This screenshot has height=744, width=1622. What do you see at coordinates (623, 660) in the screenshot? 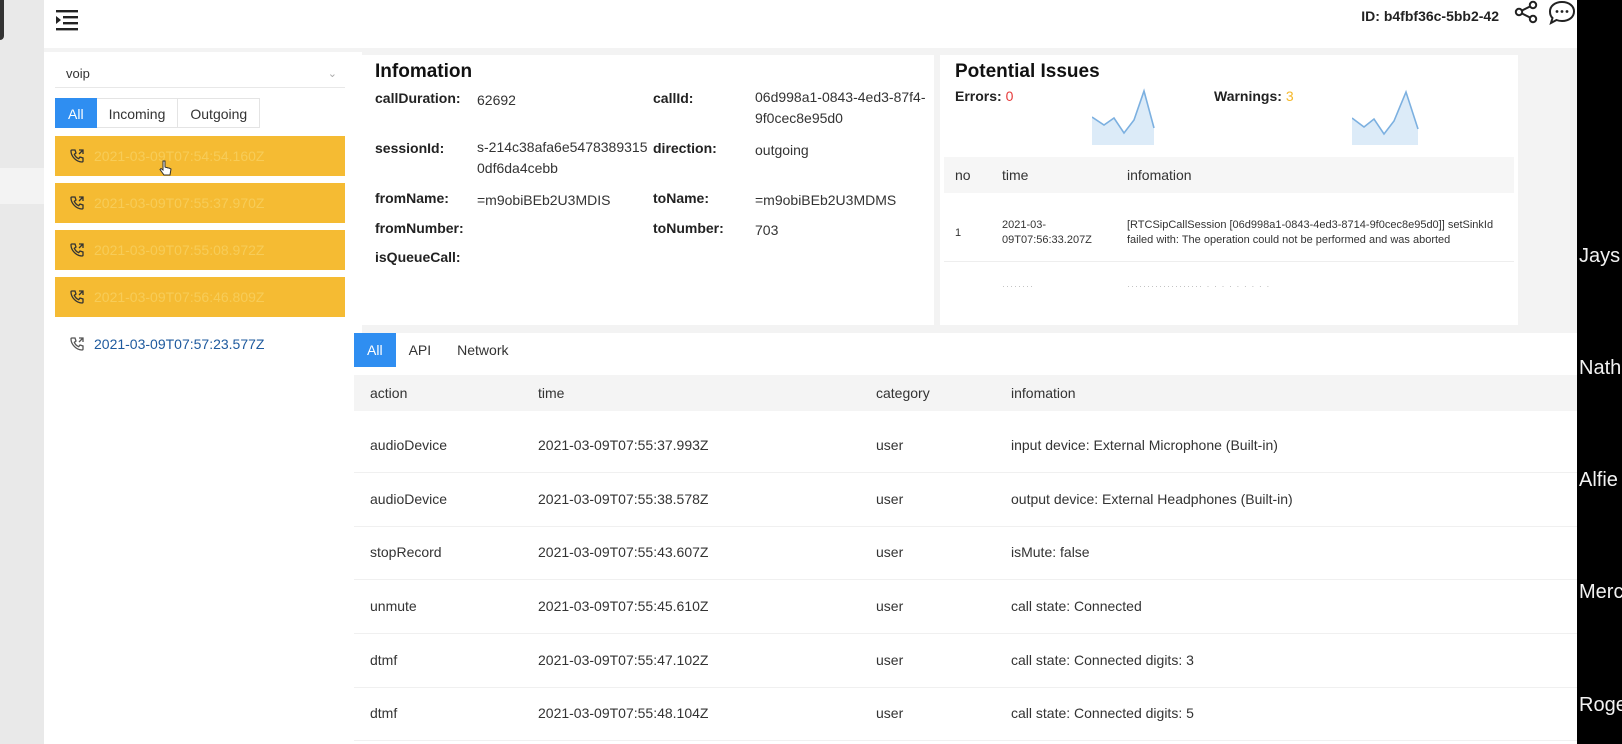
I see `cell-time: 2021-03-09T07:55:47.102Z` at bounding box center [623, 660].